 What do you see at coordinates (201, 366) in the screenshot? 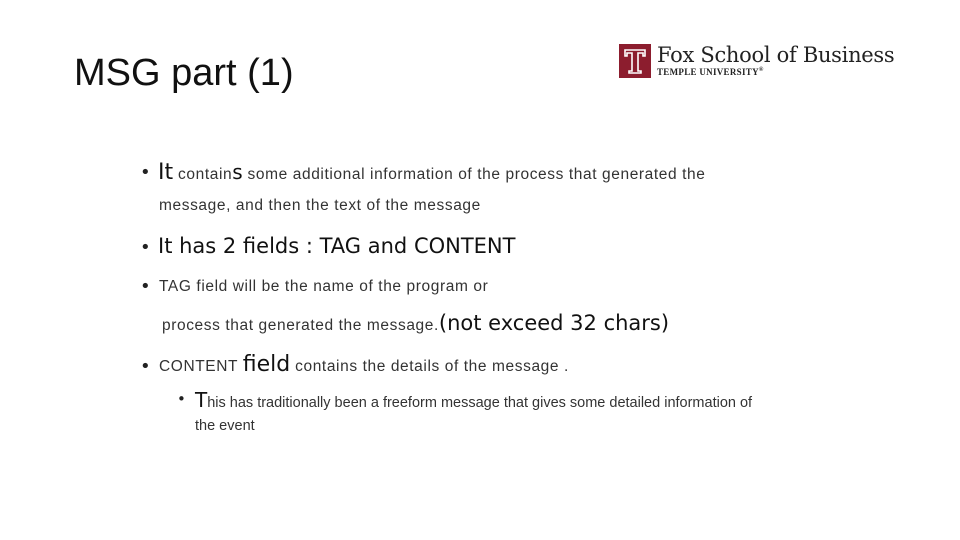
I see `bullet-4-part1: CONTENT` at bounding box center [201, 366].